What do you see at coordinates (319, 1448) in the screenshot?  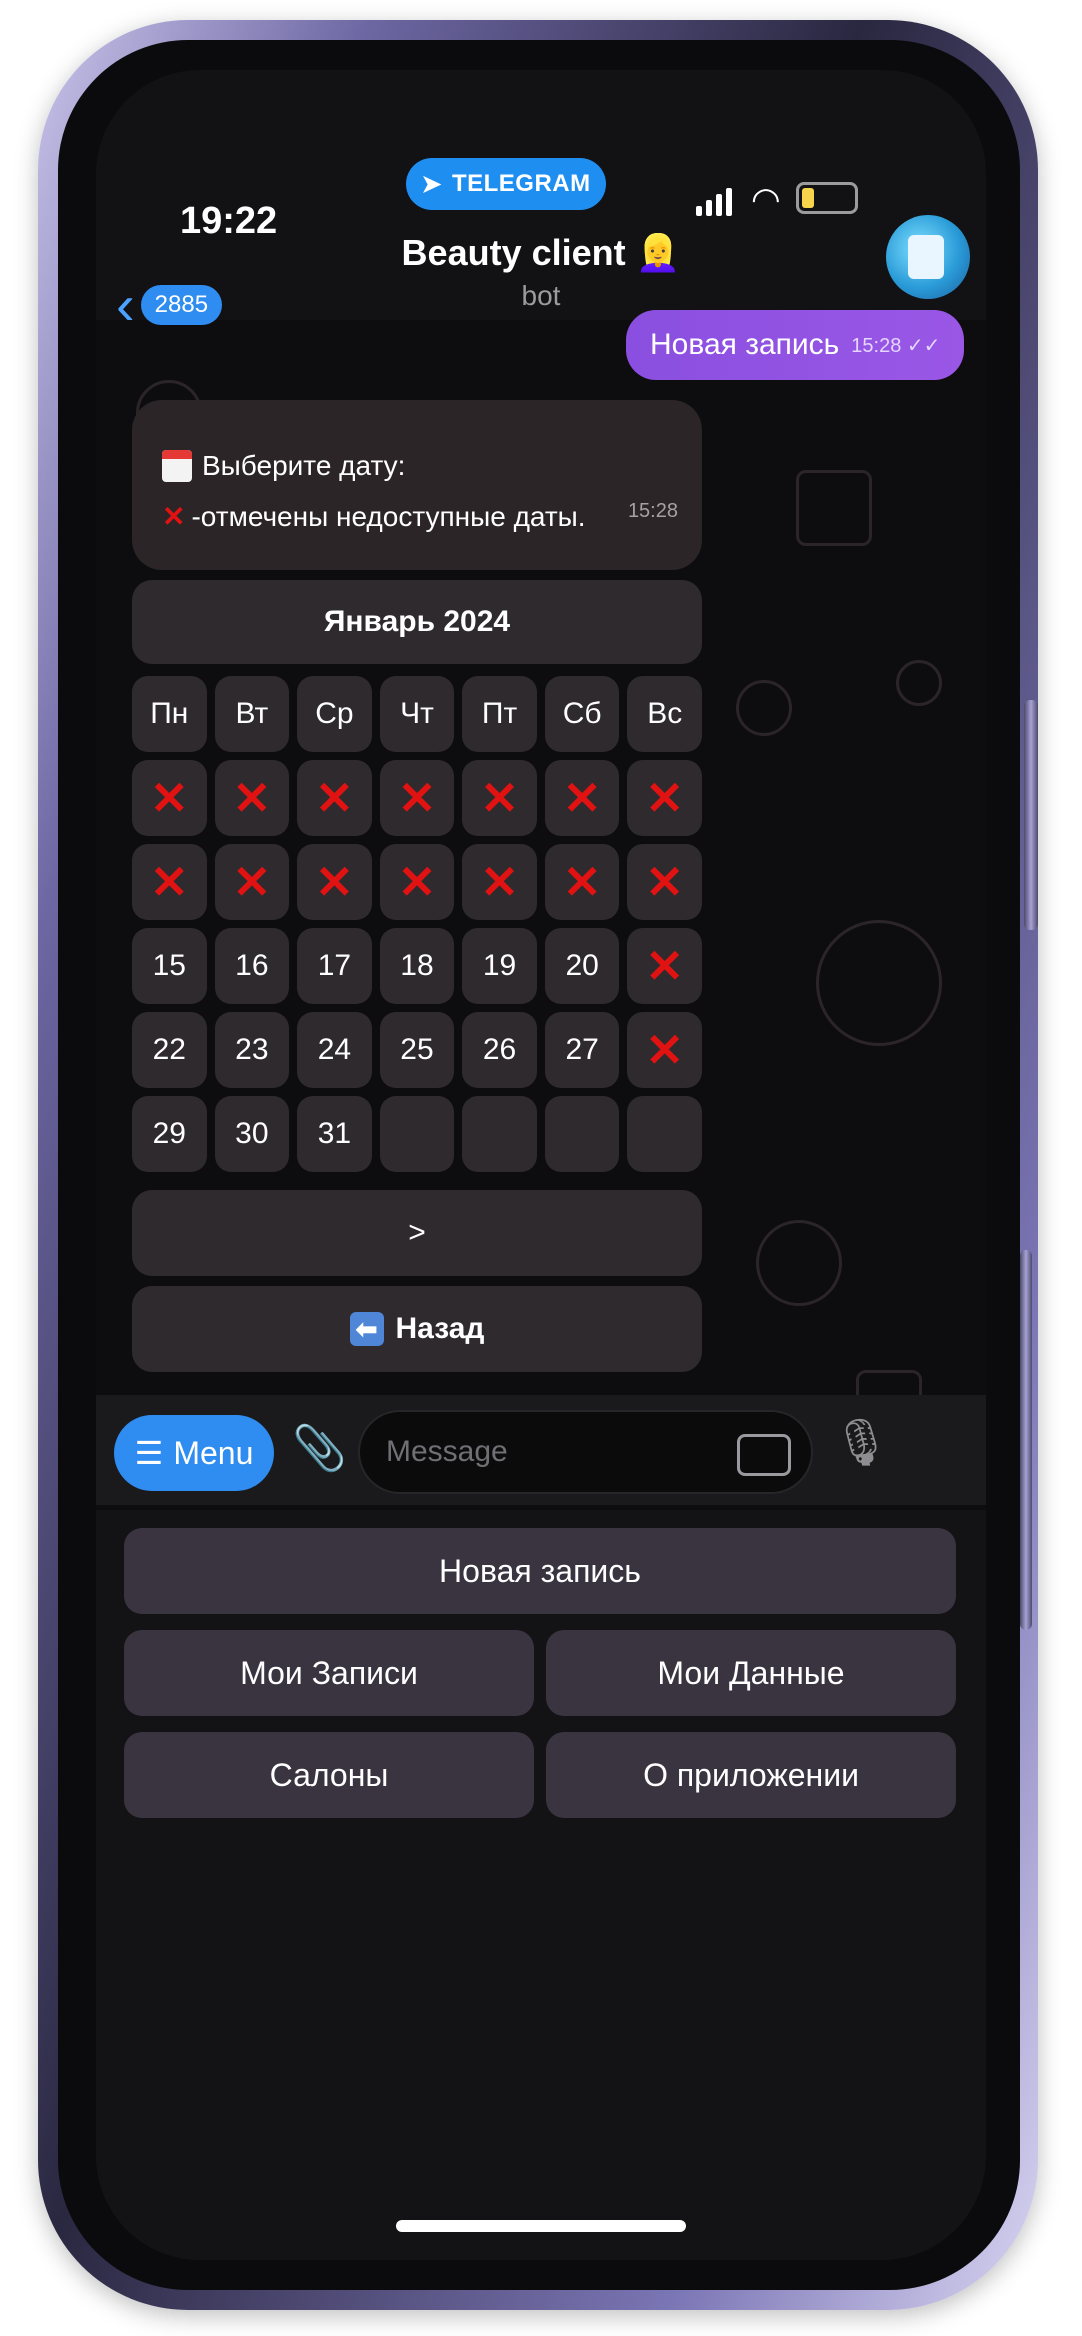 I see `attach-icon: 📎` at bounding box center [319, 1448].